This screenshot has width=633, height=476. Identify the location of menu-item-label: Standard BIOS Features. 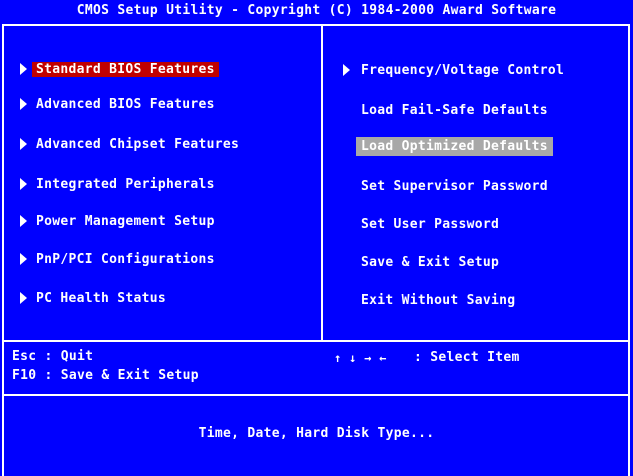
(125, 69).